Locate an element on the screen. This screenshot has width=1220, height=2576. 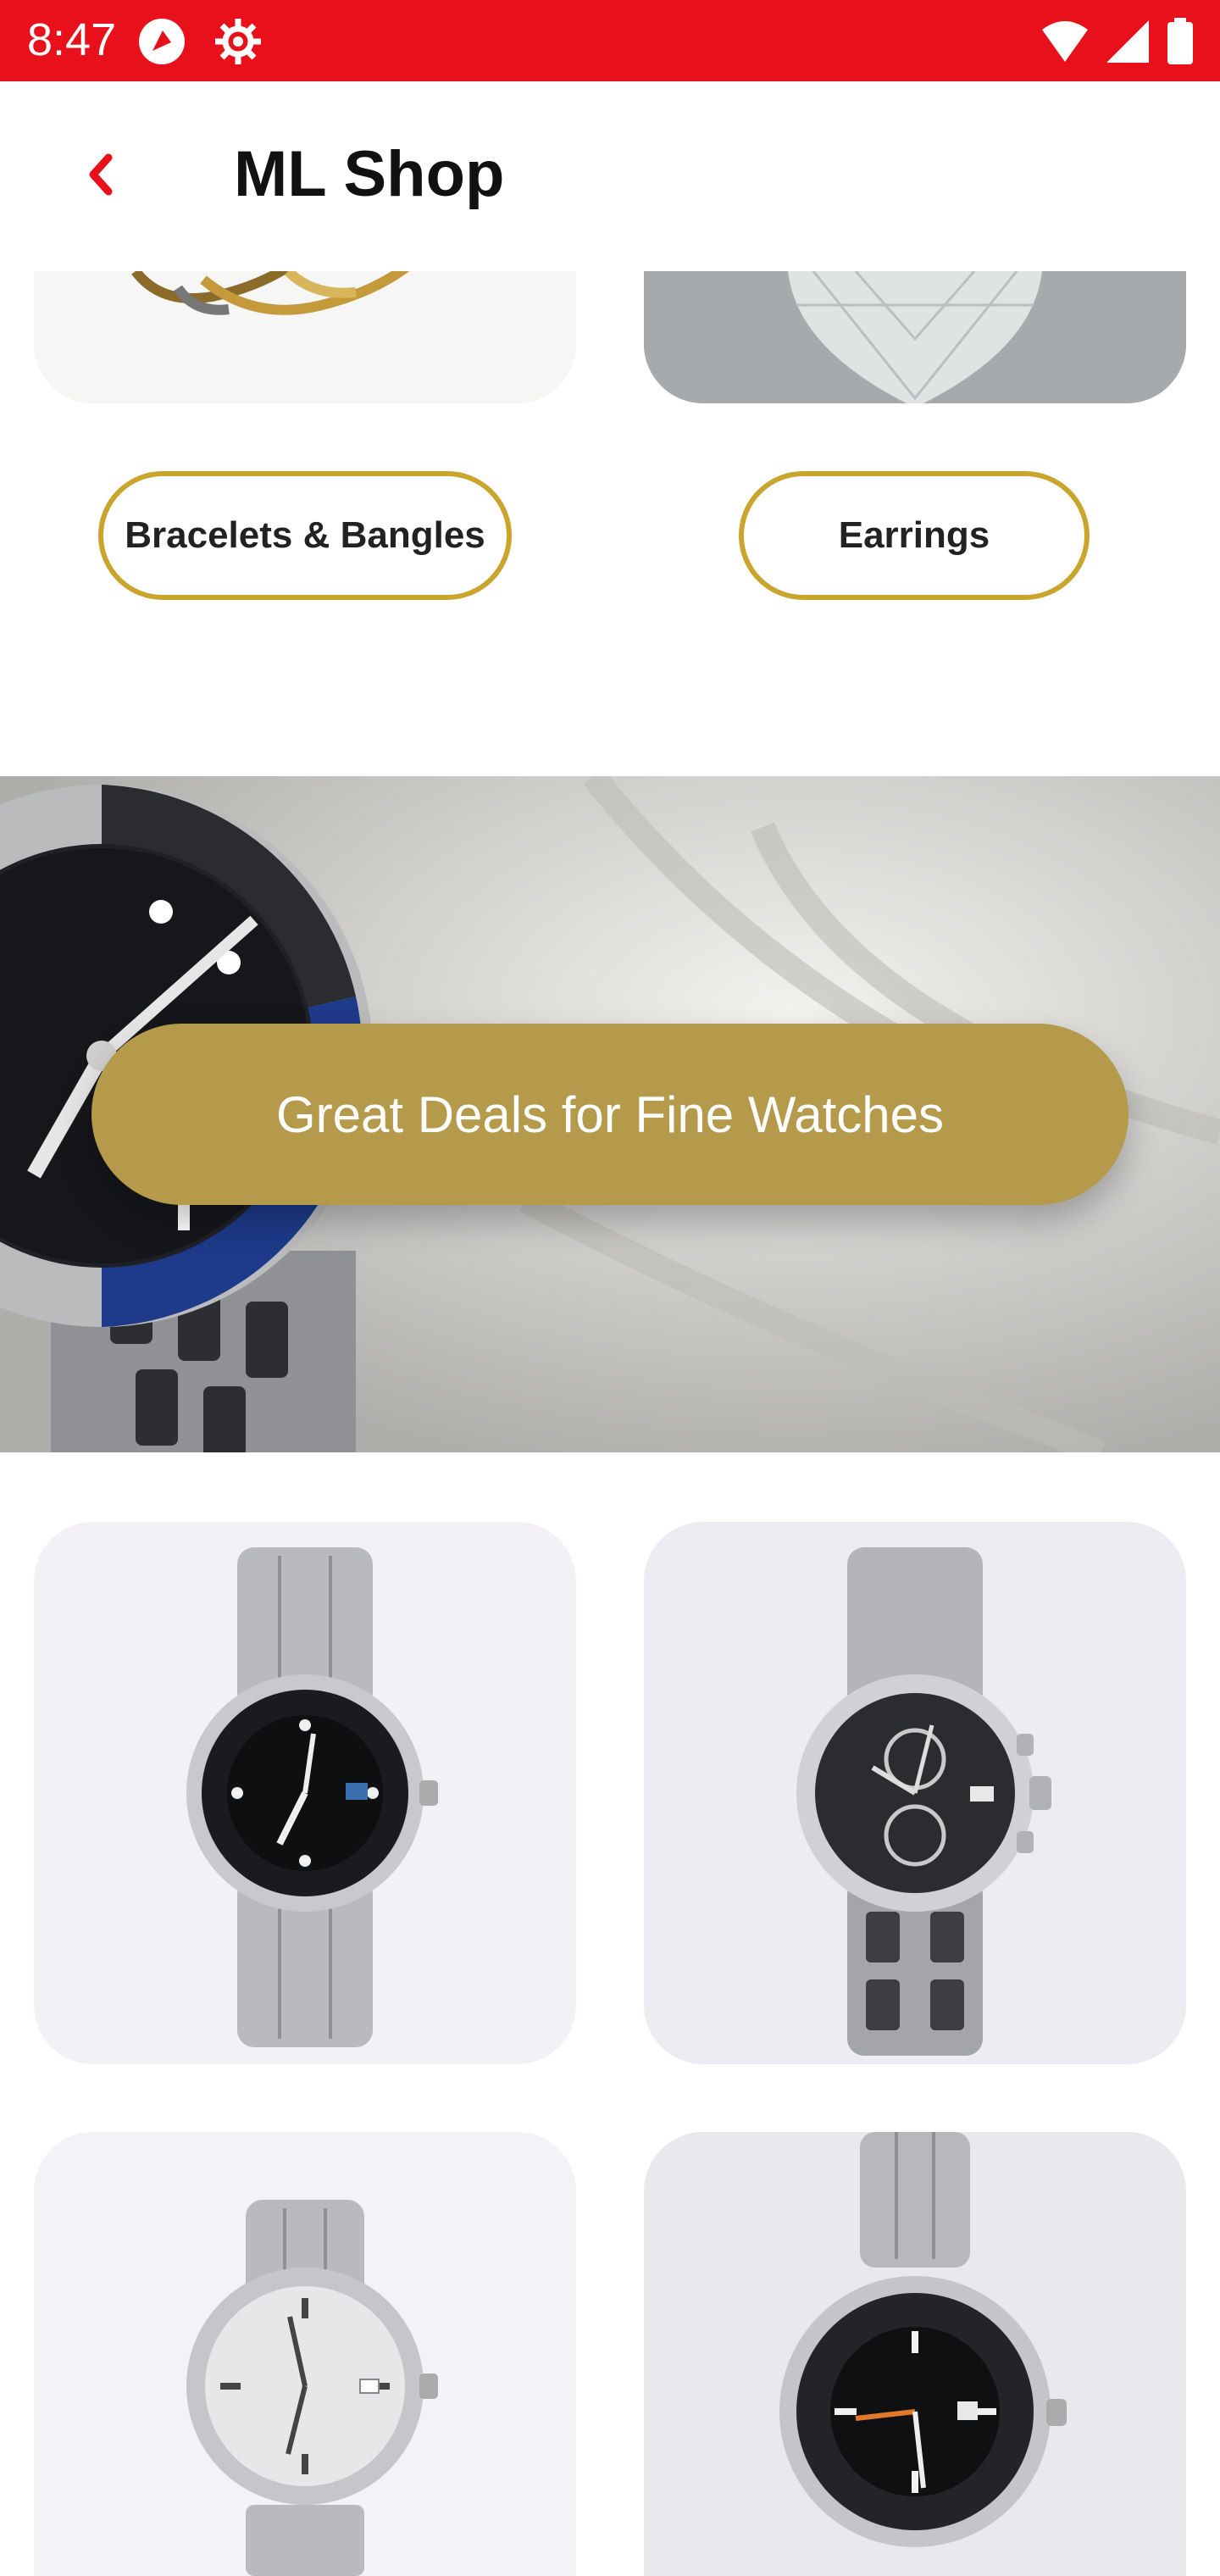
app-notification-icon is located at coordinates (162, 41).